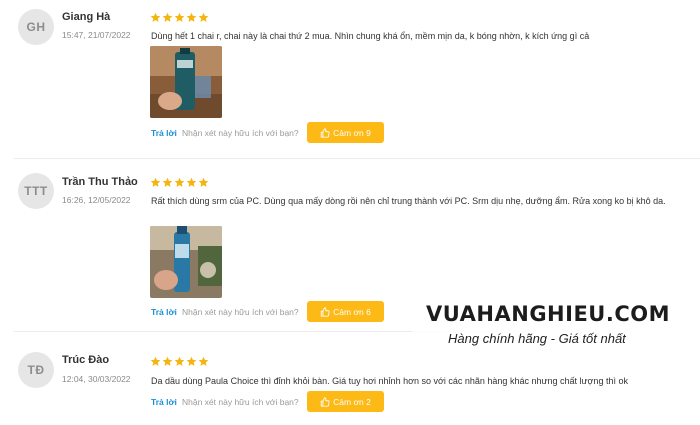 The height and width of the screenshot is (425, 700). I want to click on thanks-label: Cảm ơn 6, so click(352, 311).